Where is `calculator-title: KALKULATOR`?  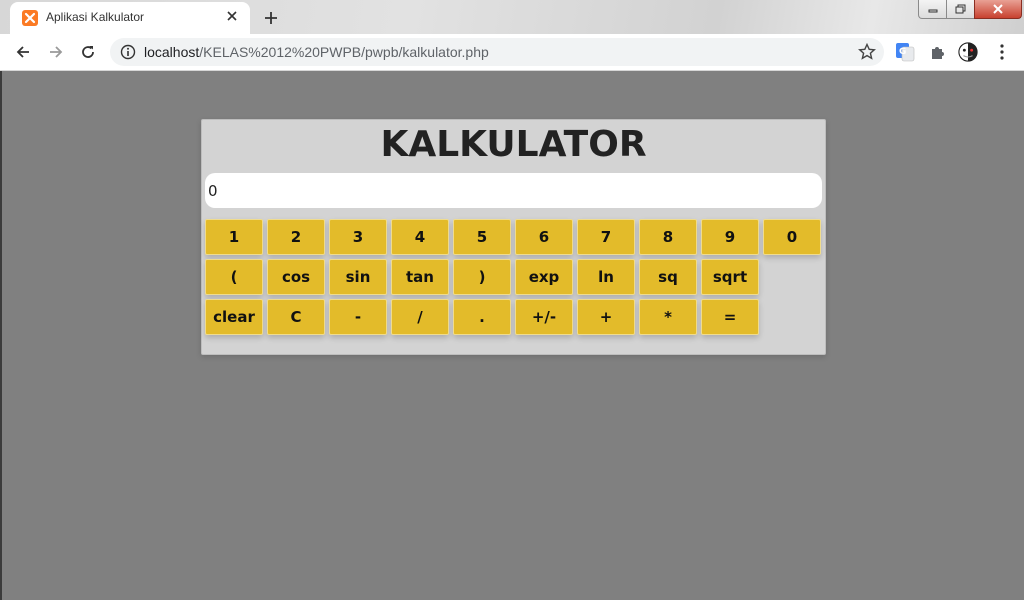 calculator-title: KALKULATOR is located at coordinates (513, 144).